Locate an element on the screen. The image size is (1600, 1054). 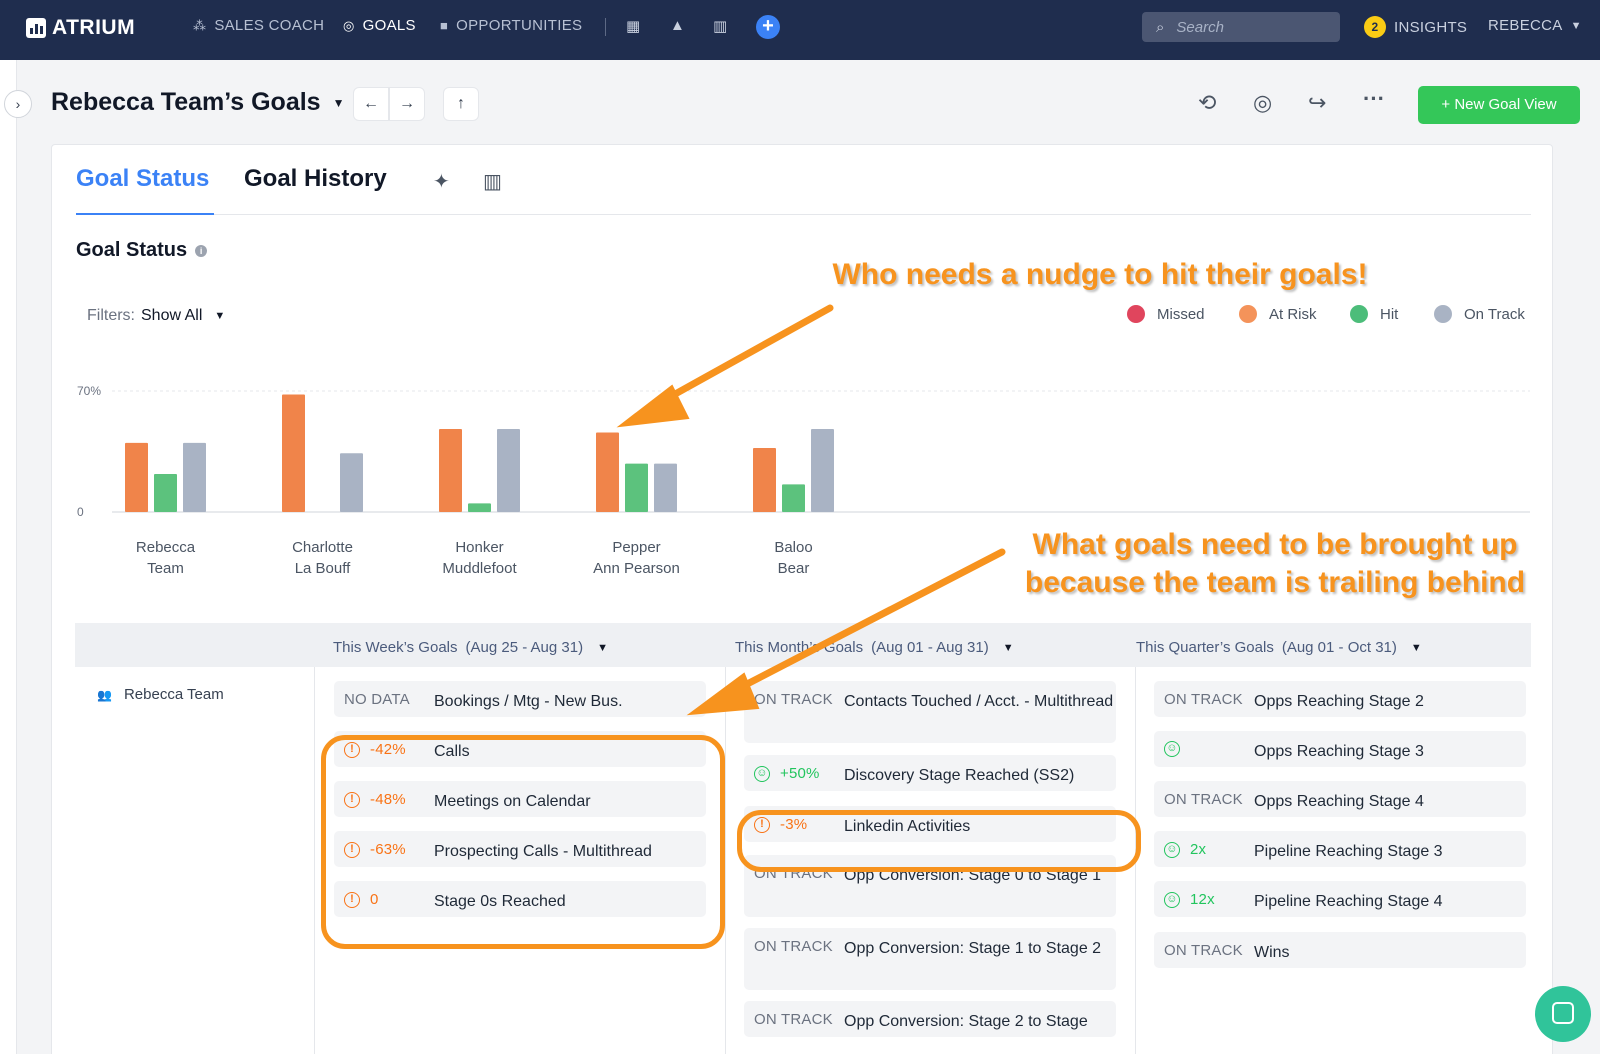
trailing-arrow is located at coordinates (846, 632).